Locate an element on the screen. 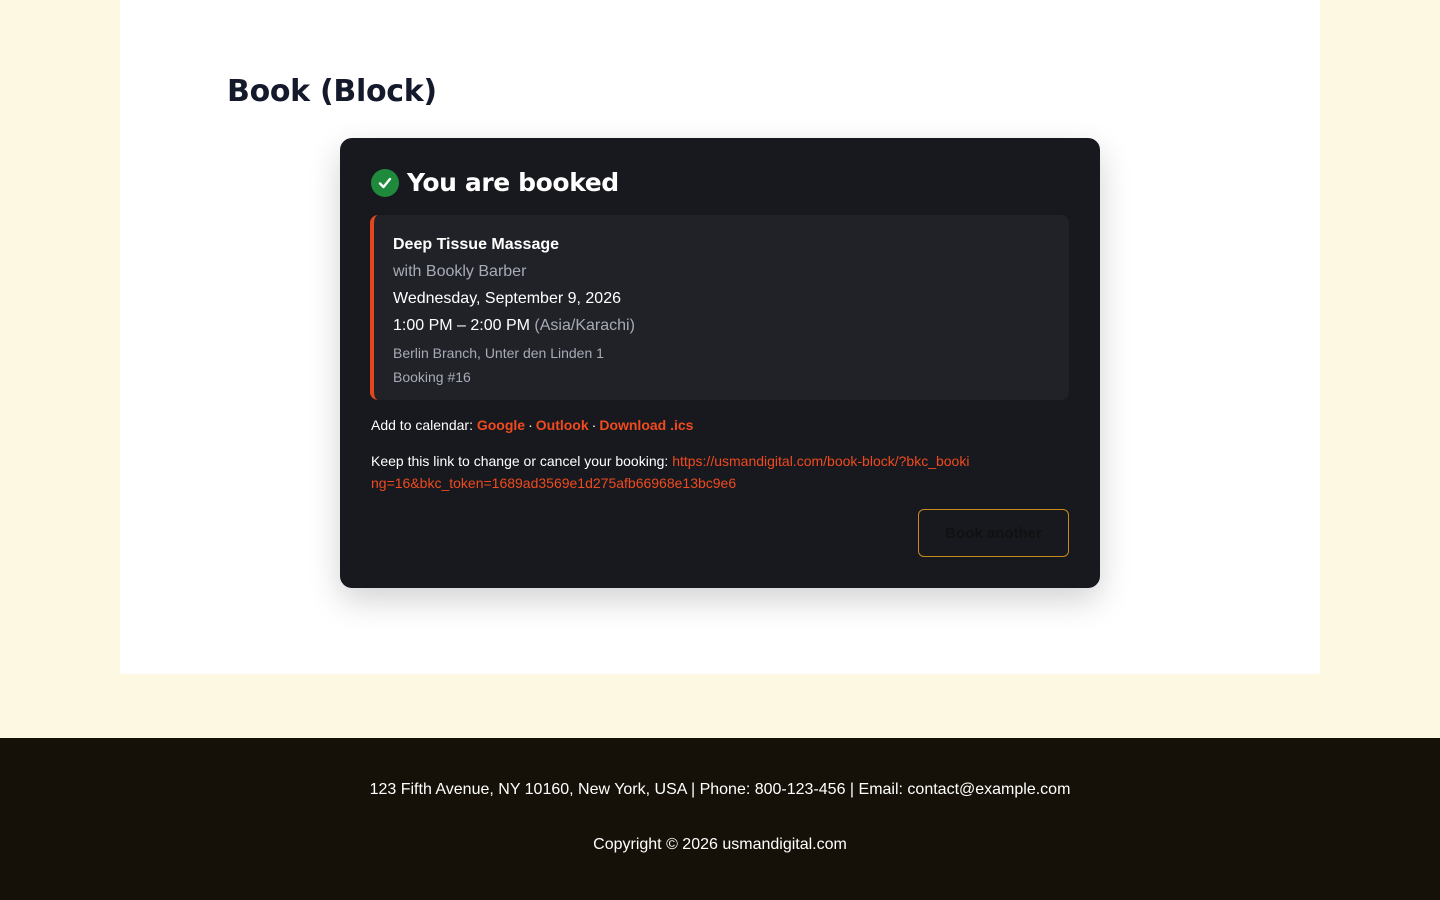 This screenshot has width=1440, height=900. booking-timezone: (Asia/Karachi) is located at coordinates (584, 325).